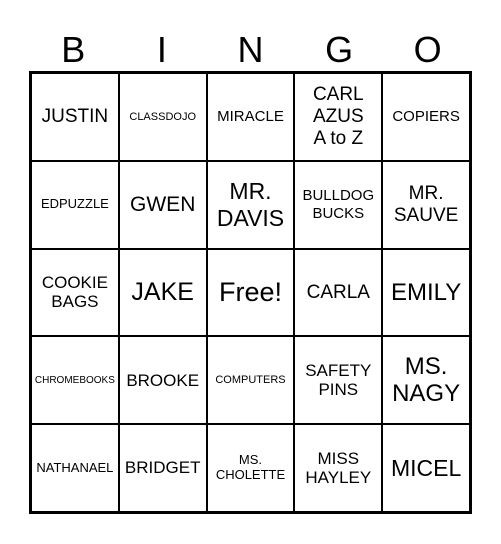 The width and height of the screenshot is (501, 544). Describe the element at coordinates (339, 49) in the screenshot. I see `header-letter-g: G` at that location.